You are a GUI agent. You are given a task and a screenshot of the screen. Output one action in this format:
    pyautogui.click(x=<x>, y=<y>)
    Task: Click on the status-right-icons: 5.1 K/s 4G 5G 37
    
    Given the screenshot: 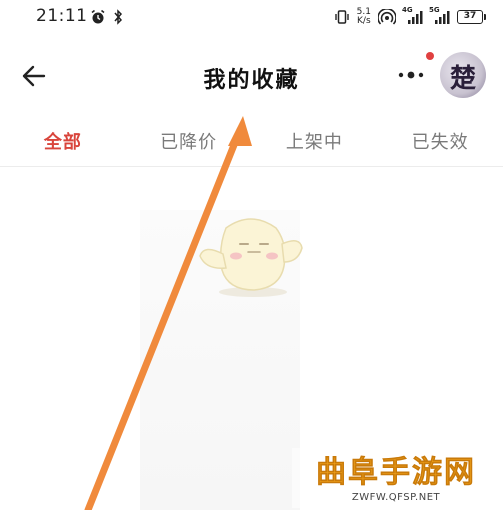 What is the action you would take?
    pyautogui.click(x=410, y=17)
    